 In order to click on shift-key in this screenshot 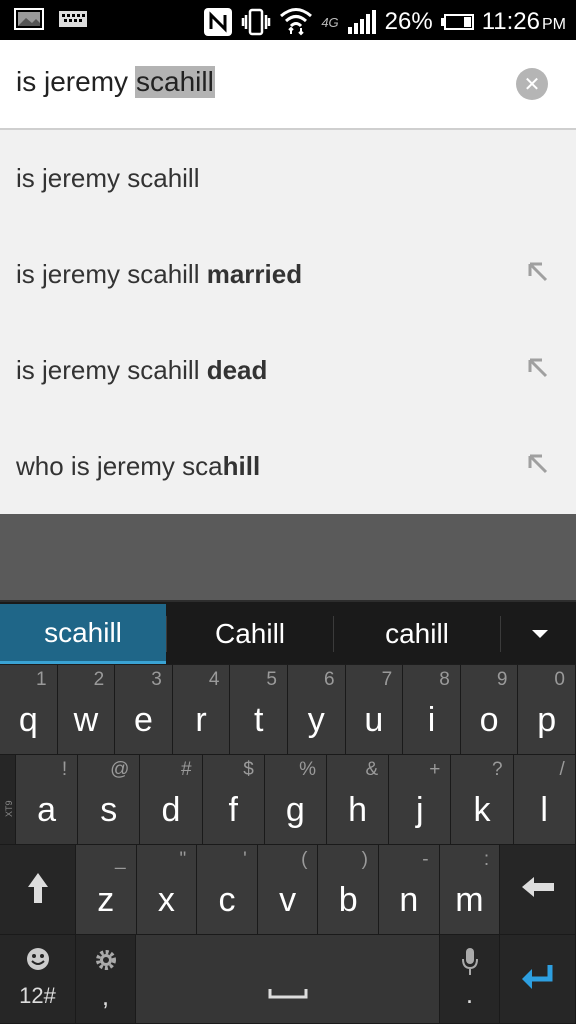, I will do `click(38, 890)`.